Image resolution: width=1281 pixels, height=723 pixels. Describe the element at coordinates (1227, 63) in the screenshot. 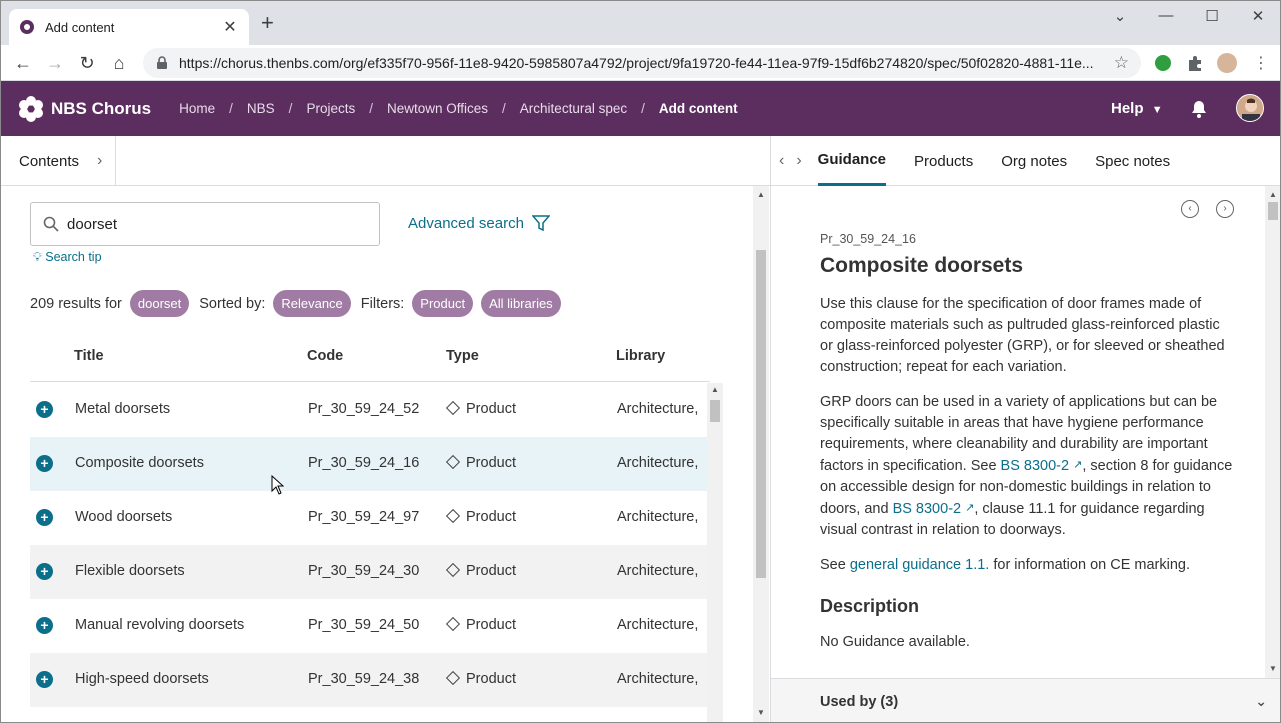

I see `profile-avatar` at that location.